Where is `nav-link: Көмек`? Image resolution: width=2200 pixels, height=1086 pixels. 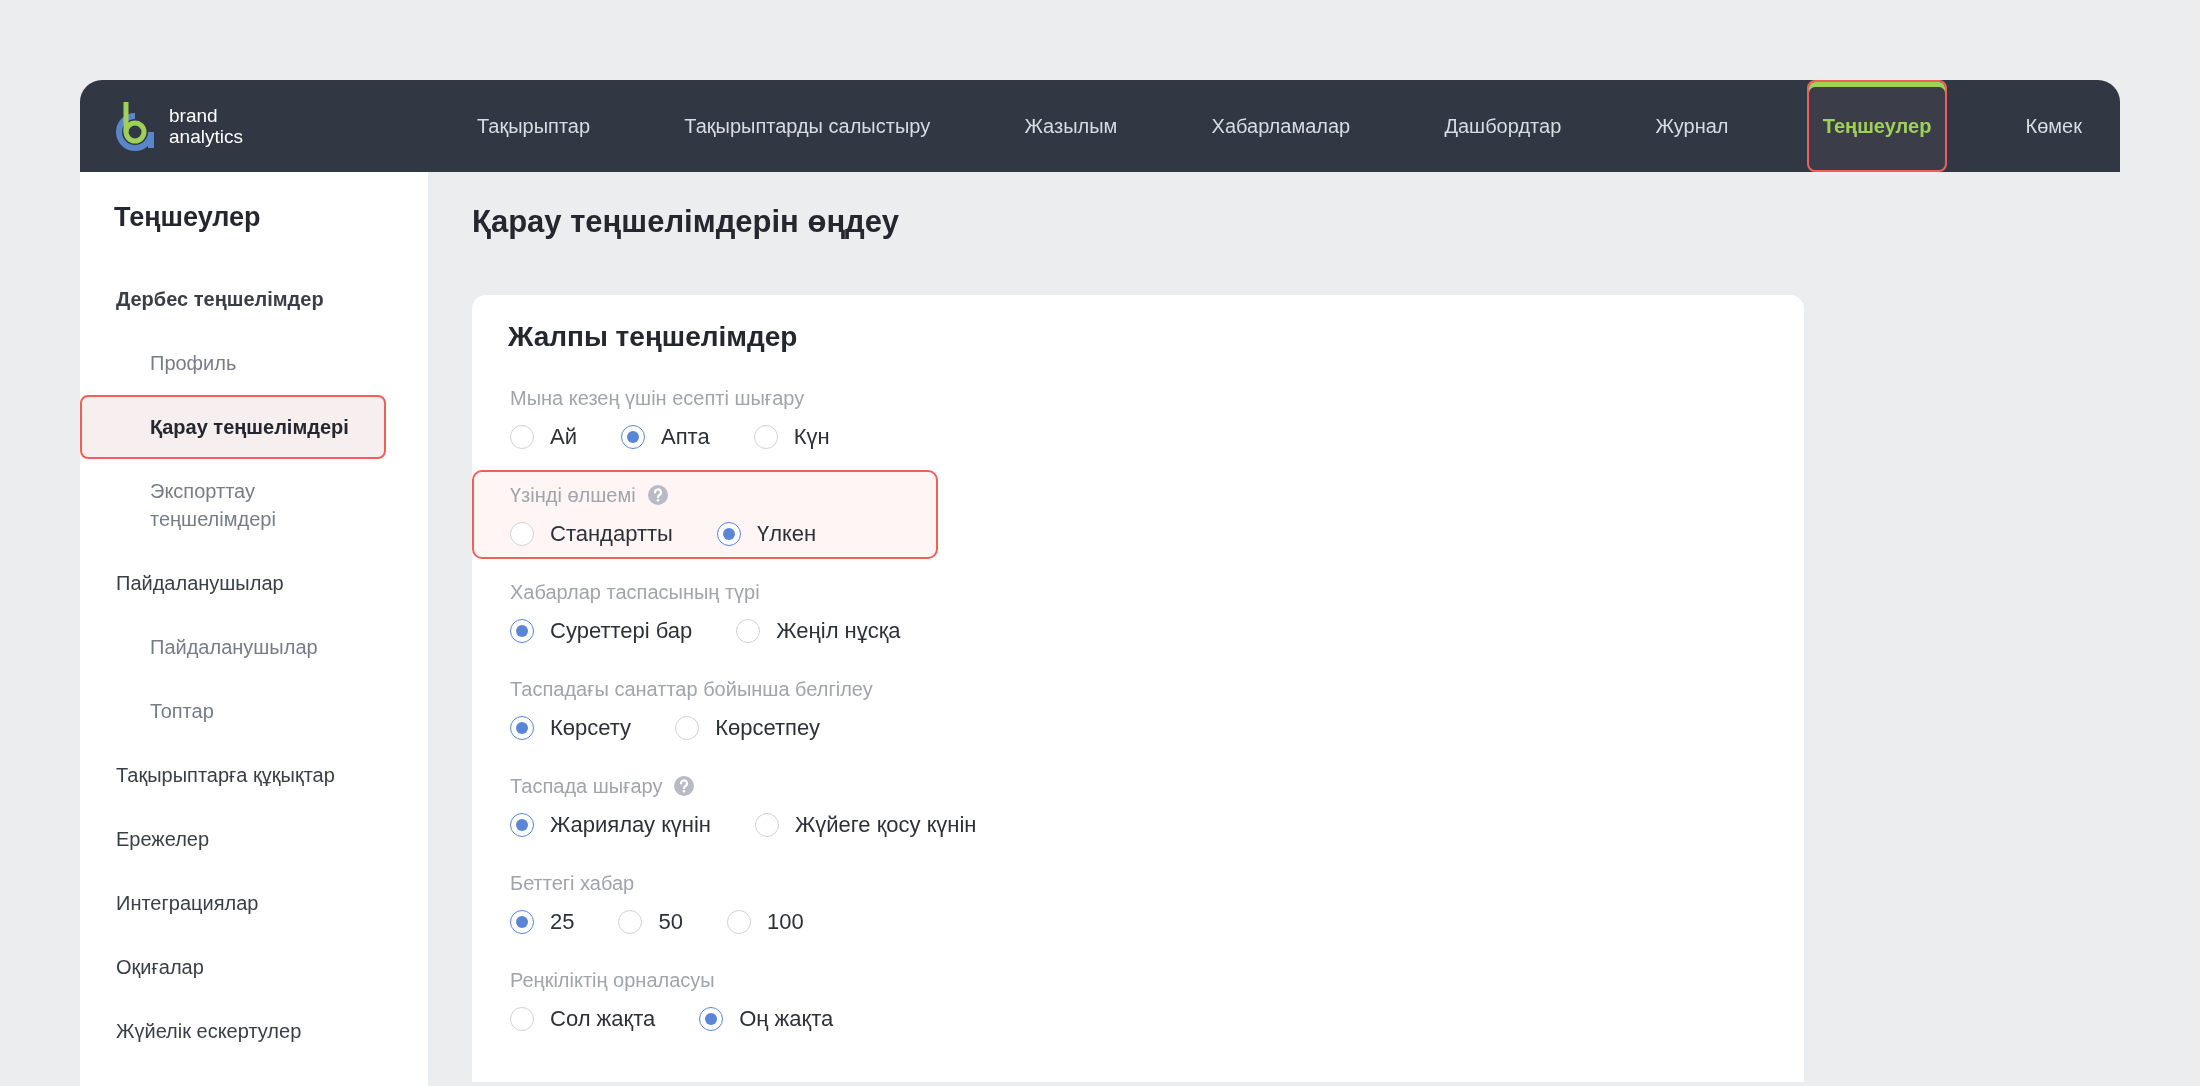
nav-link: Көмек is located at coordinates (2053, 126).